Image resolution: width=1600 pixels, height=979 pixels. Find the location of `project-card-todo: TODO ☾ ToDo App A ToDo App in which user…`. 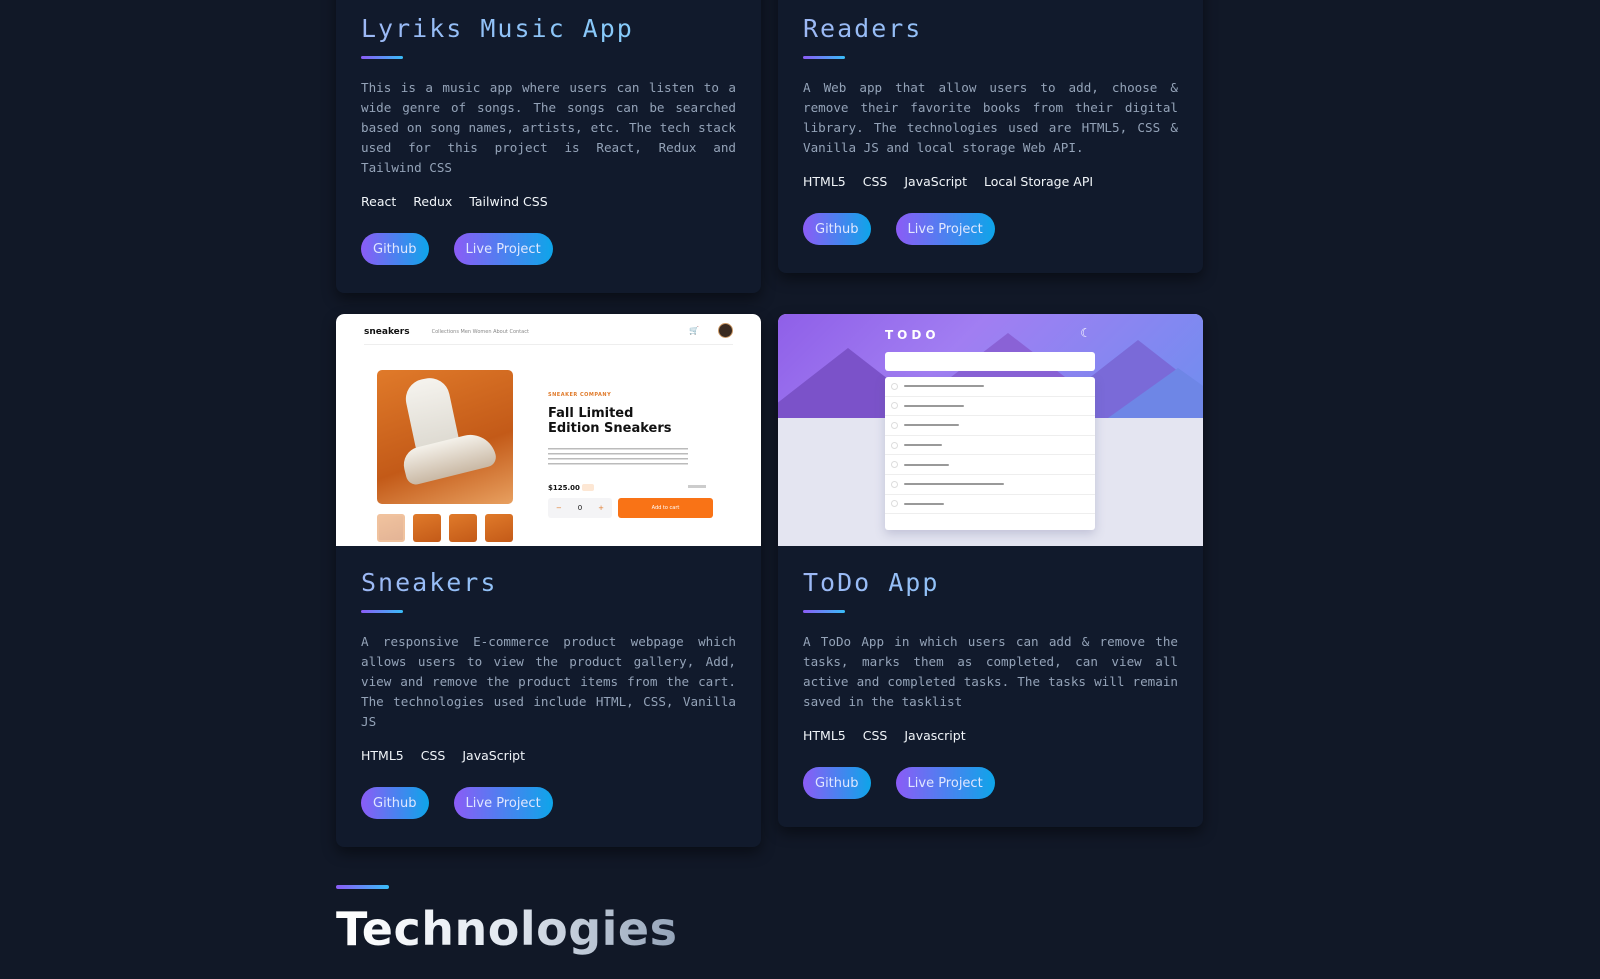

project-card-todo: TODO ☾ ToDo App A ToDo App in which user… is located at coordinates (990, 570).